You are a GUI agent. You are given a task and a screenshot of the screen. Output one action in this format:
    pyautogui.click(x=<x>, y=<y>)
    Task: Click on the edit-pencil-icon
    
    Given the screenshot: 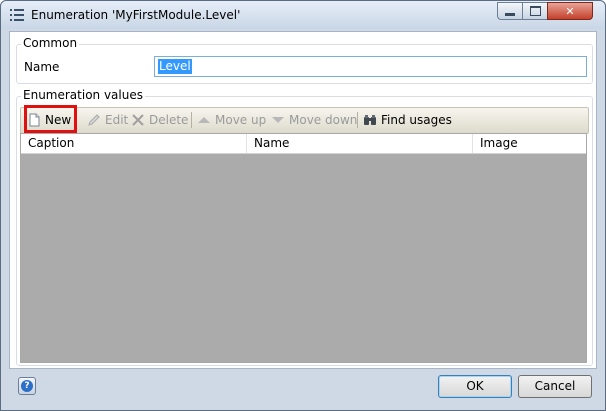 What is the action you would take?
    pyautogui.click(x=94, y=120)
    